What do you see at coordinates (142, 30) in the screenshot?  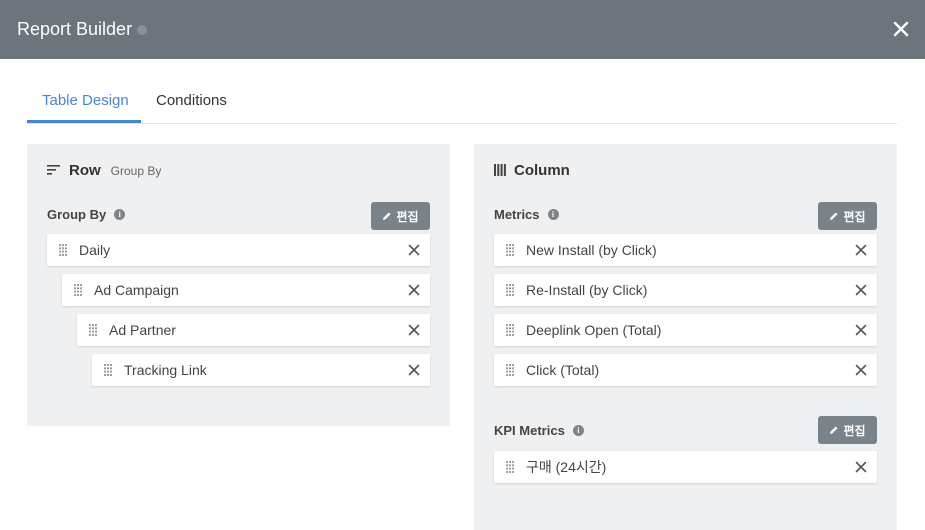 I see `title-info-icon` at bounding box center [142, 30].